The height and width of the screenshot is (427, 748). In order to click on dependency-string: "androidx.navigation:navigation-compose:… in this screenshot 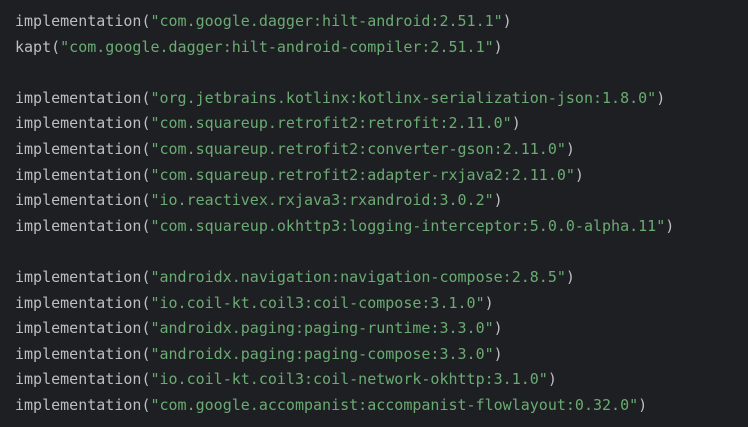, I will do `click(358, 276)`.